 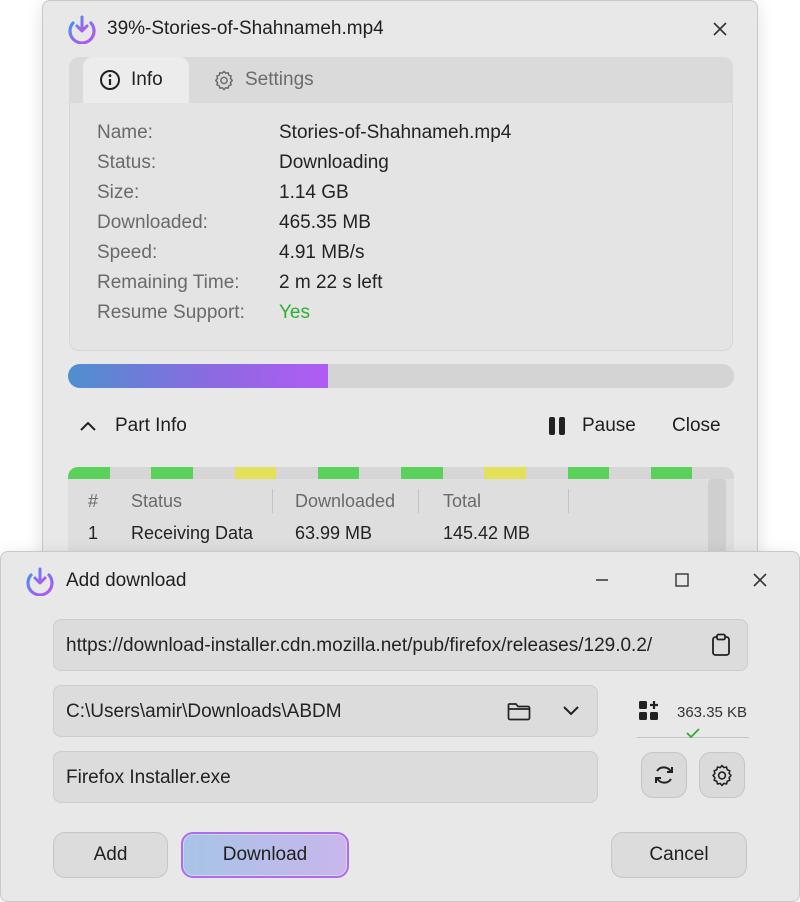 What do you see at coordinates (400, 429) in the screenshot?
I see `part-info-bar: Part Info Pause Close` at bounding box center [400, 429].